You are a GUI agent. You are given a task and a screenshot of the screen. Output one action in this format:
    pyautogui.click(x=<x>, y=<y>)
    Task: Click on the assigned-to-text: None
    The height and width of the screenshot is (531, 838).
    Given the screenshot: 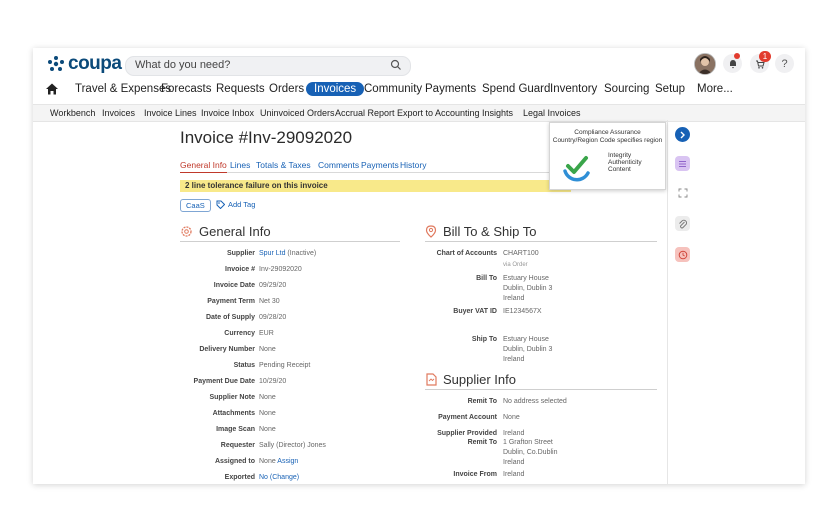 What is the action you would take?
    pyautogui.click(x=267, y=461)
    